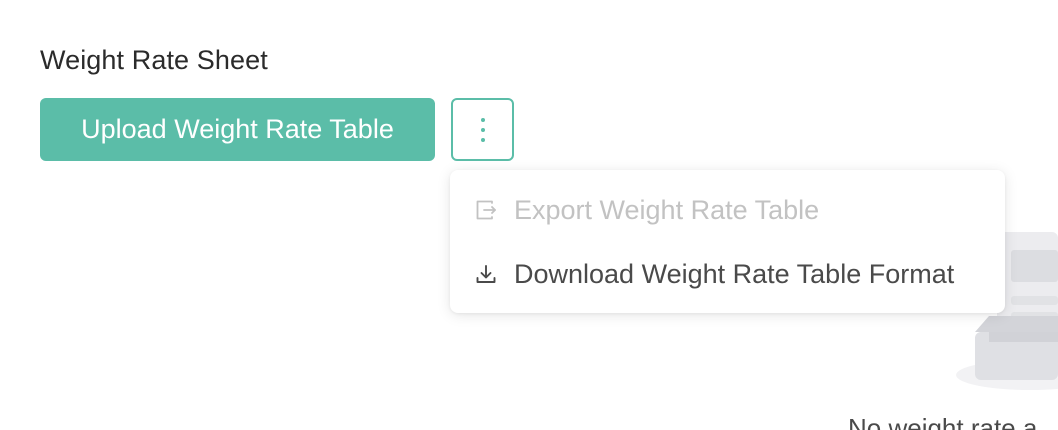 This screenshot has height=430, width=1058. What do you see at coordinates (943, 421) in the screenshot?
I see `empty-state-message: No weight rate a` at bounding box center [943, 421].